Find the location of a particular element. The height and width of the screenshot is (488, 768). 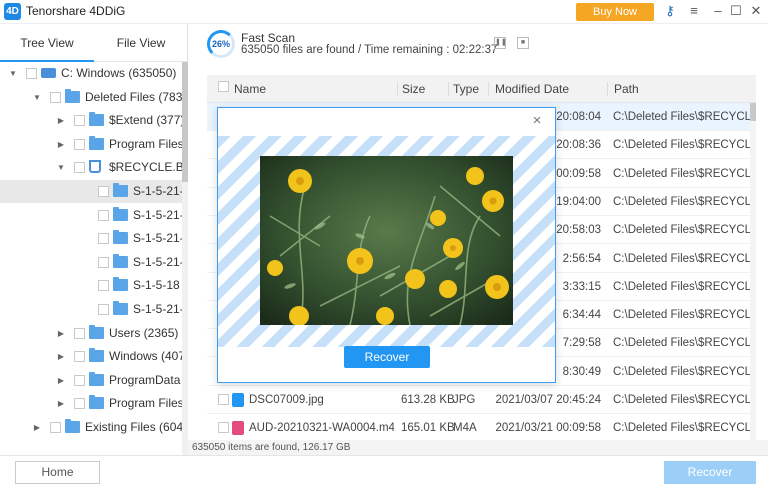

buy-now-button: Buy Now is located at coordinates (615, 12).